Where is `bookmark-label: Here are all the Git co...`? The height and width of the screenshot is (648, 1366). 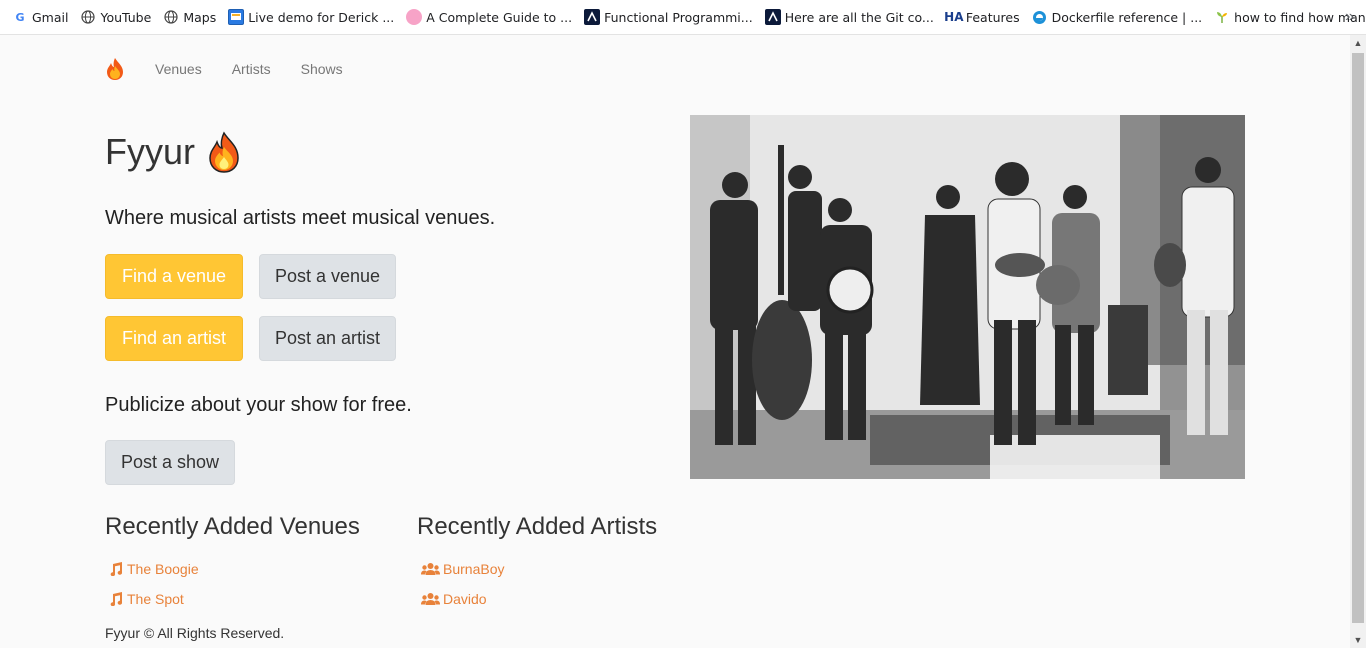
bookmark-label: Here are all the Git co... is located at coordinates (859, 17).